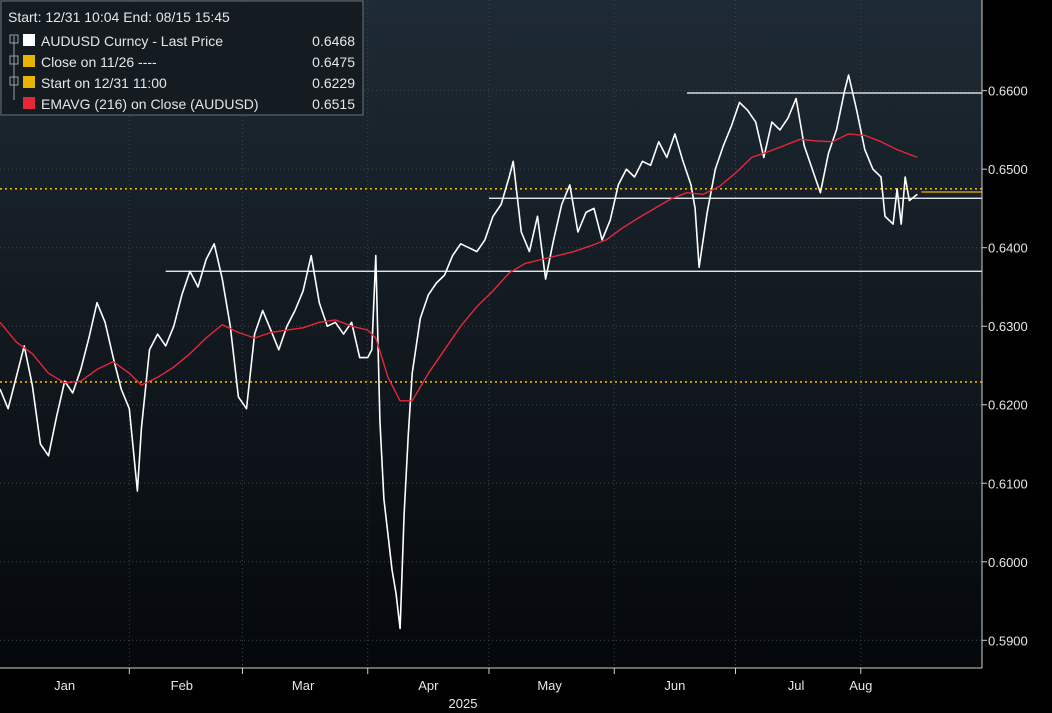  What do you see at coordinates (1008, 326) in the screenshot?
I see `y-tick-label: 0.6300` at bounding box center [1008, 326].